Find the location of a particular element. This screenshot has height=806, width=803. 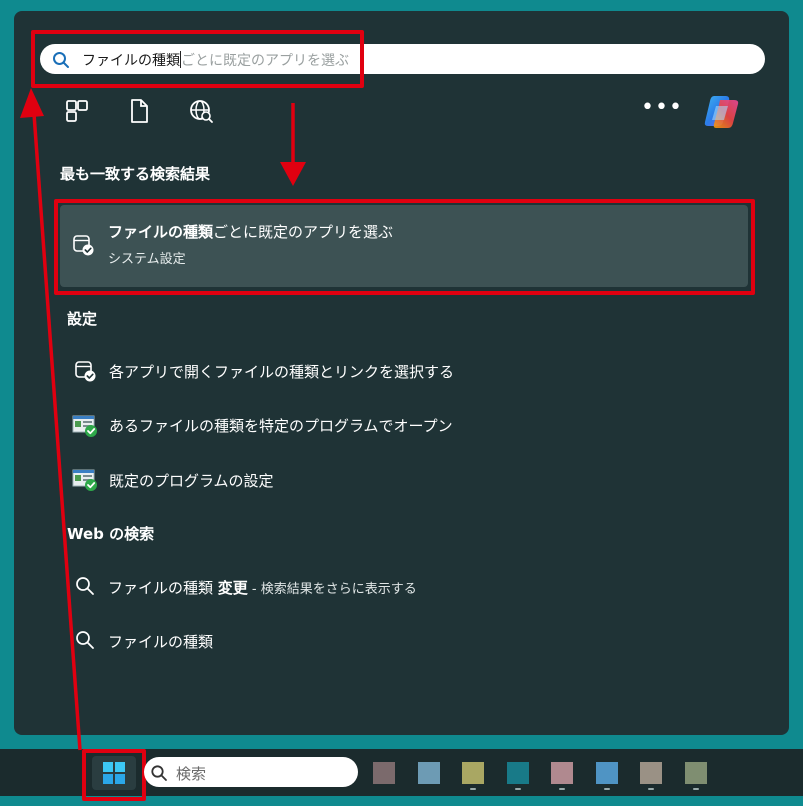

web-search-suffix: - 検索結果をさらに表示する is located at coordinates (332, 589).